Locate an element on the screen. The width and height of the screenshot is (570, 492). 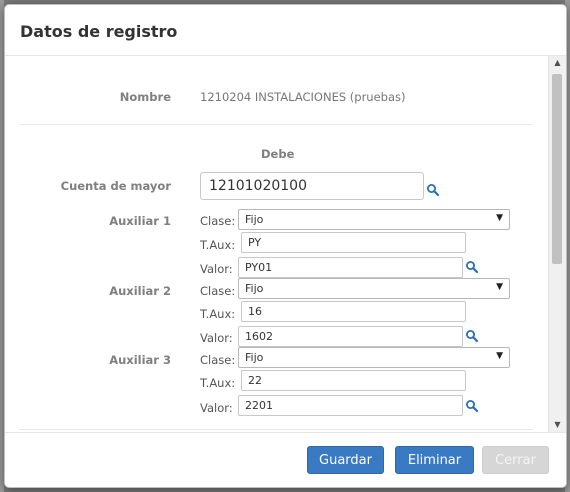
scroll-thumb is located at coordinates (557, 169).